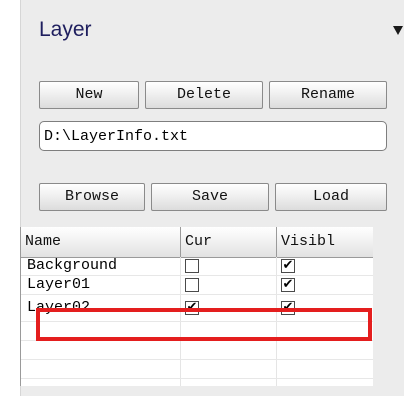 The image size is (404, 396). What do you see at coordinates (398, 30) in the screenshot?
I see `collapse-arrow-icon` at bounding box center [398, 30].